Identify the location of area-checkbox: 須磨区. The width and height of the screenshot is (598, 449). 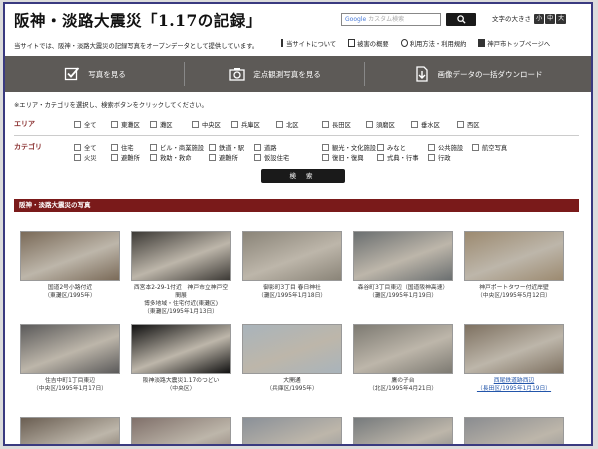
(380, 124).